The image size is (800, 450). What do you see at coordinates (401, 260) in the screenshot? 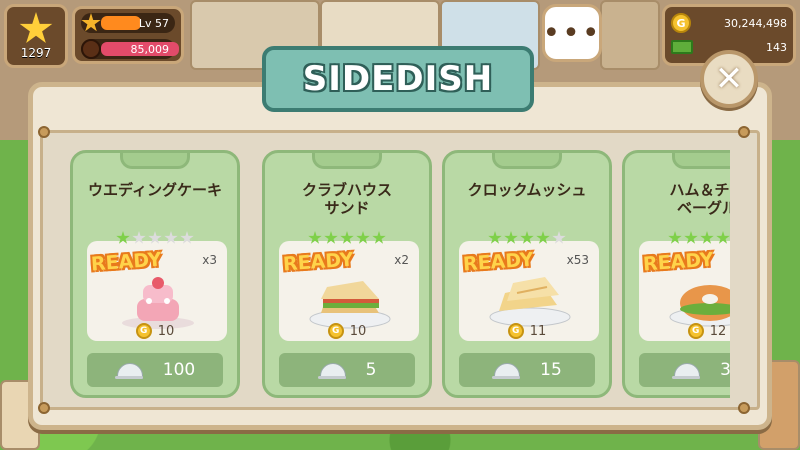
I see `dish-quantity: x2` at bounding box center [401, 260].